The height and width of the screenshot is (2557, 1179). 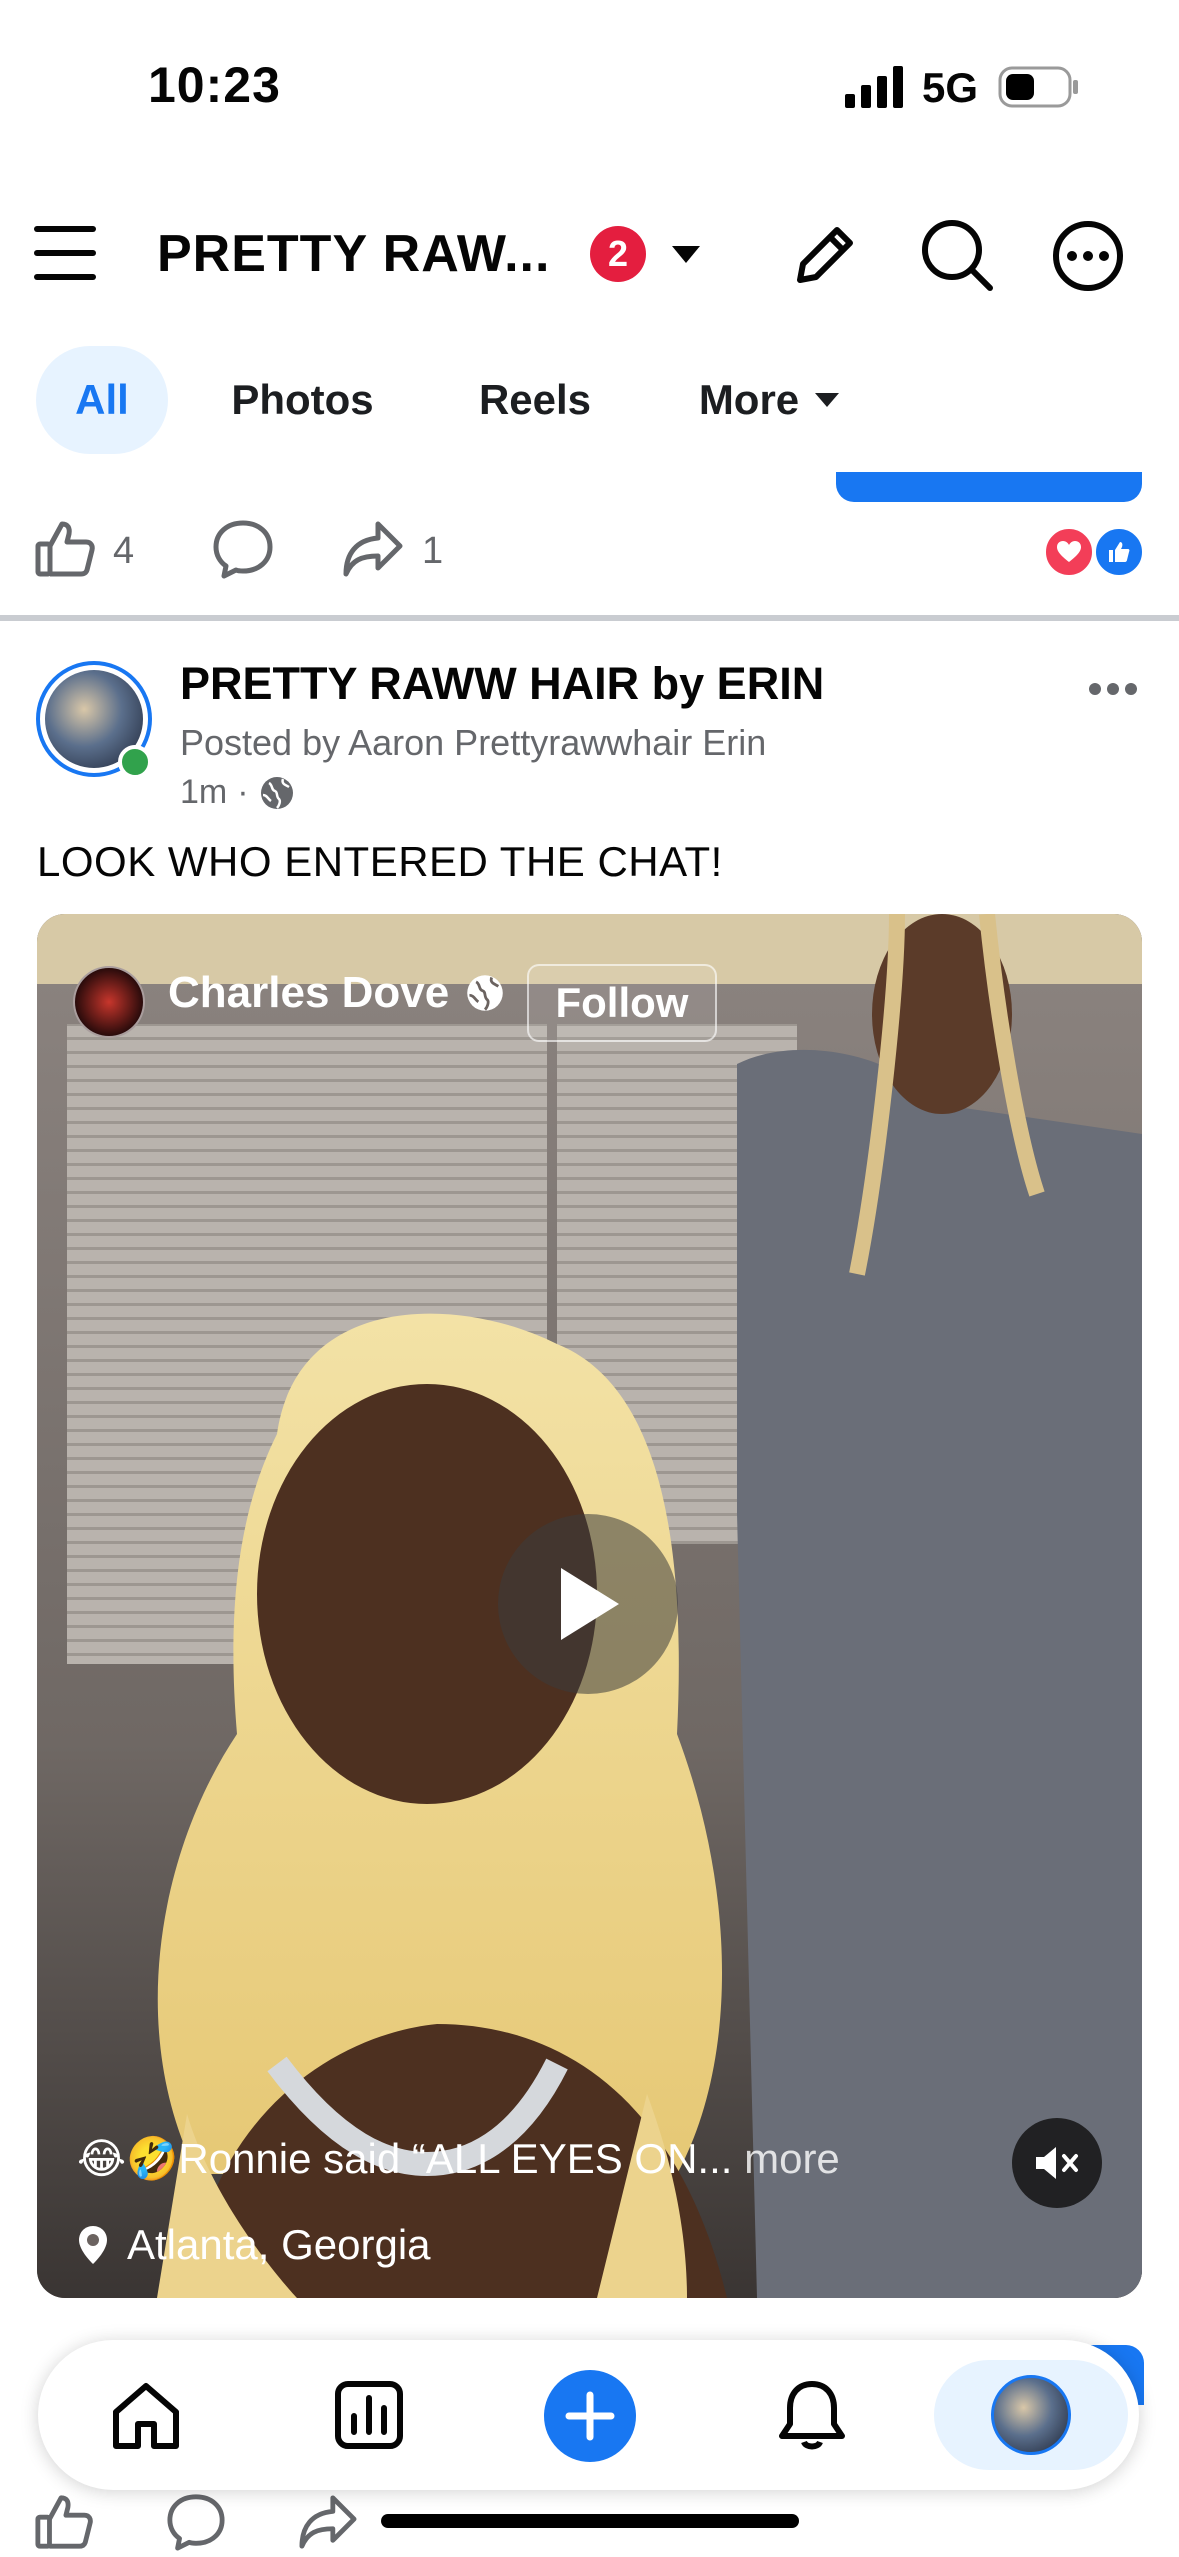 I want to click on play-icon, so click(x=590, y=1604).